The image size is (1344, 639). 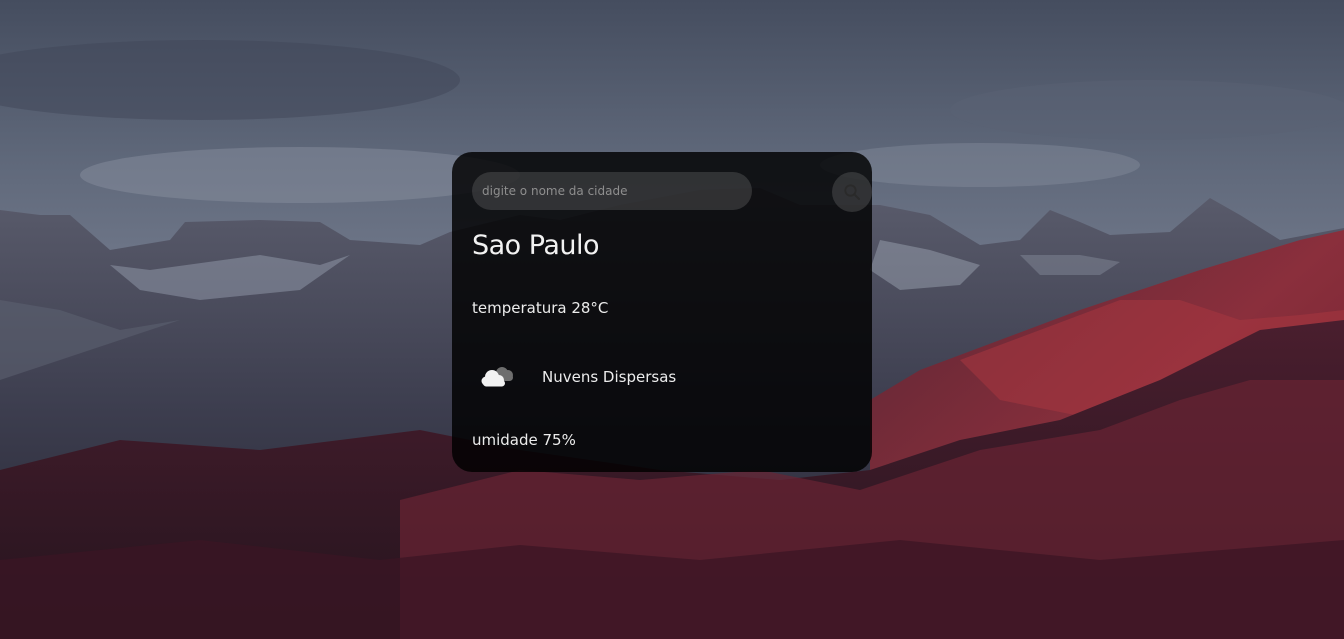 I want to click on city-name: Sao Paulo, so click(x=536, y=245).